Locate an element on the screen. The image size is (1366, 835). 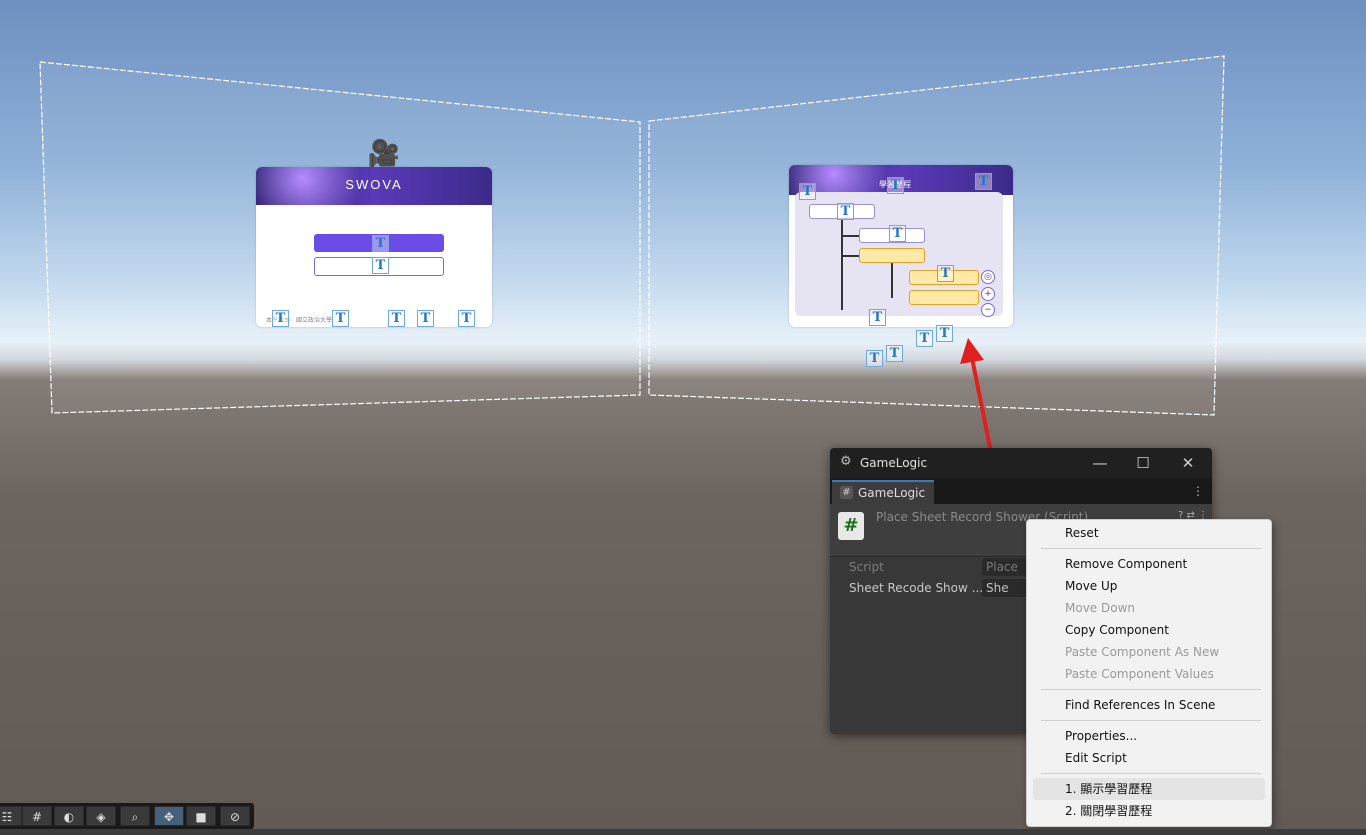
close-icon: ✕ is located at coordinates (1188, 463).